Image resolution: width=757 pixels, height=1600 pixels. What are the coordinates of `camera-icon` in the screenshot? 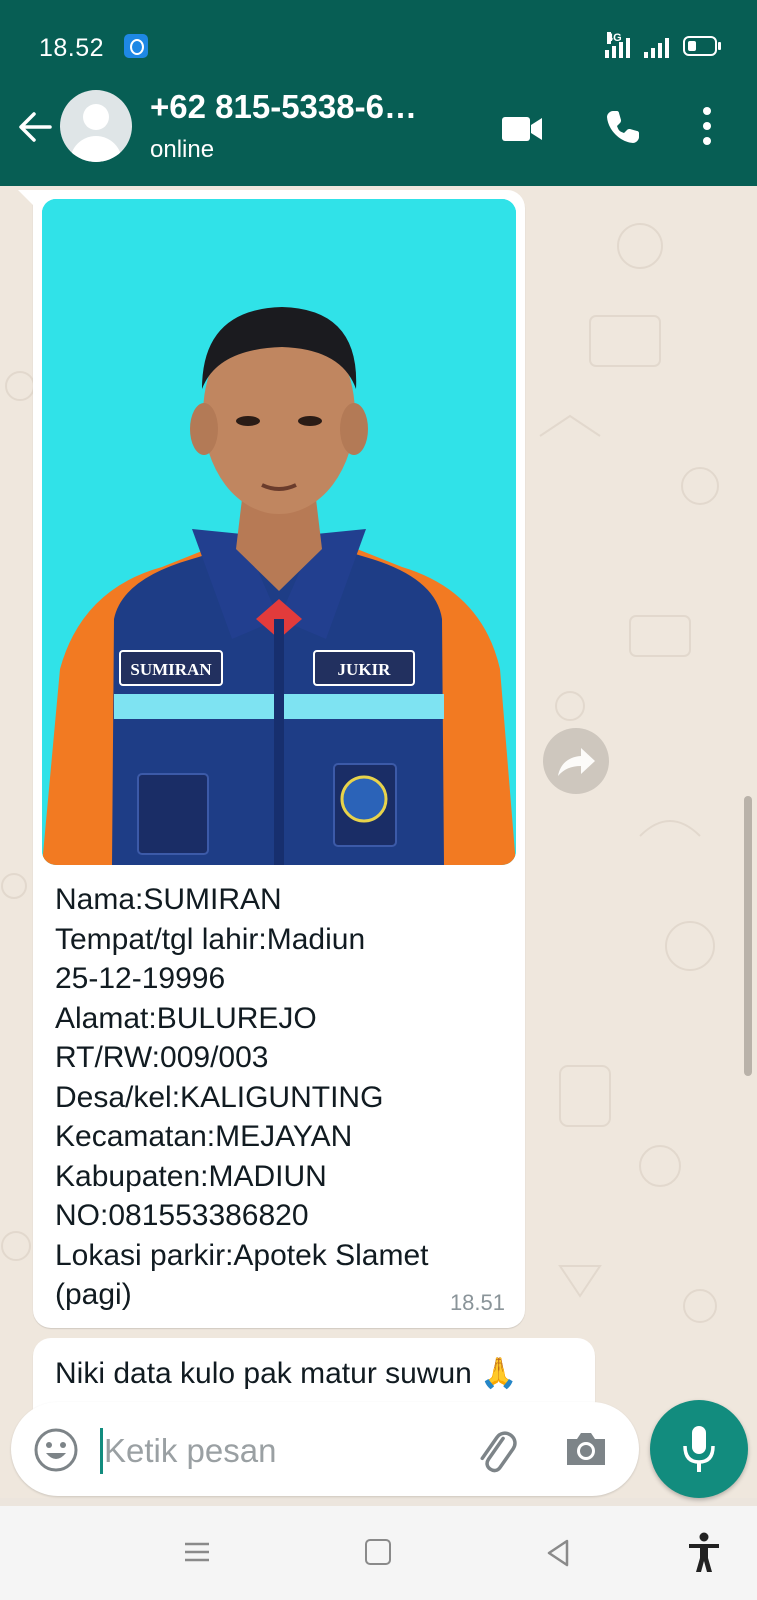 It's located at (586, 1449).